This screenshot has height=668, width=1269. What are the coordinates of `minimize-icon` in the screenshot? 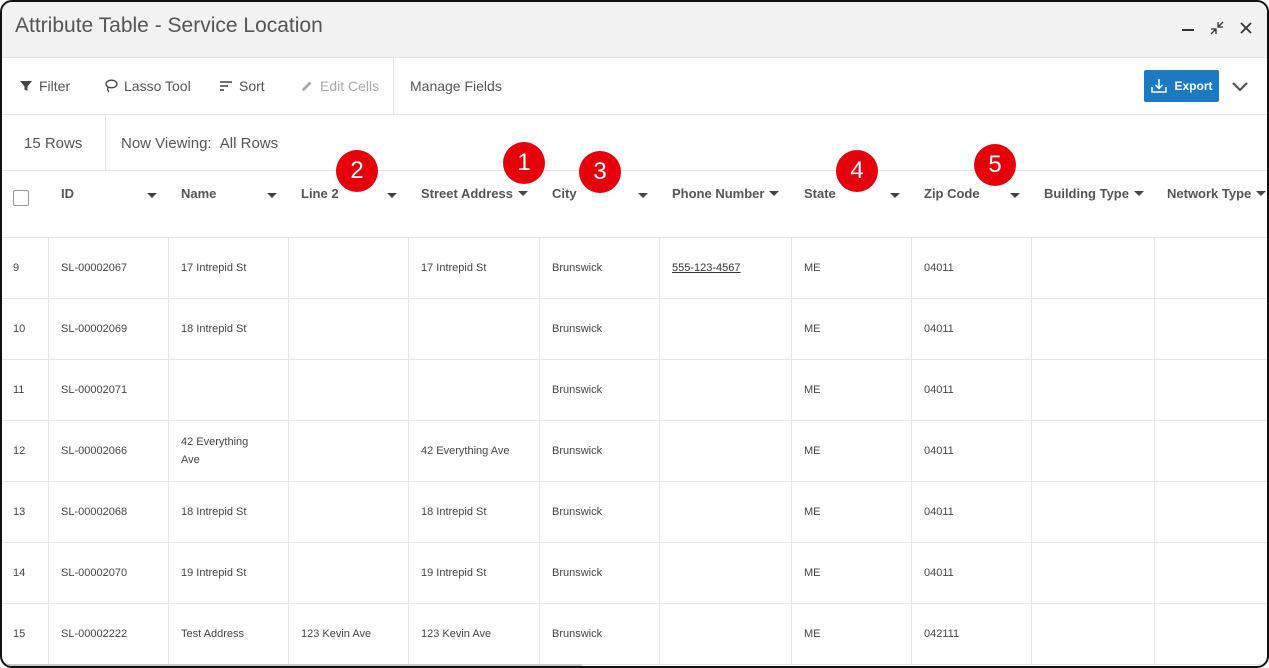 It's located at (1188, 28).